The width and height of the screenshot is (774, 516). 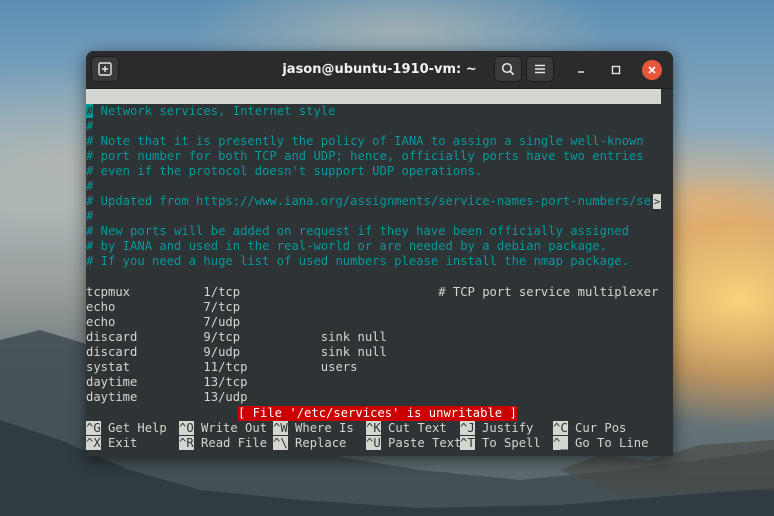 What do you see at coordinates (377, 413) in the screenshot?
I see `status-message: [ File '/etc/services' is unwritable ]` at bounding box center [377, 413].